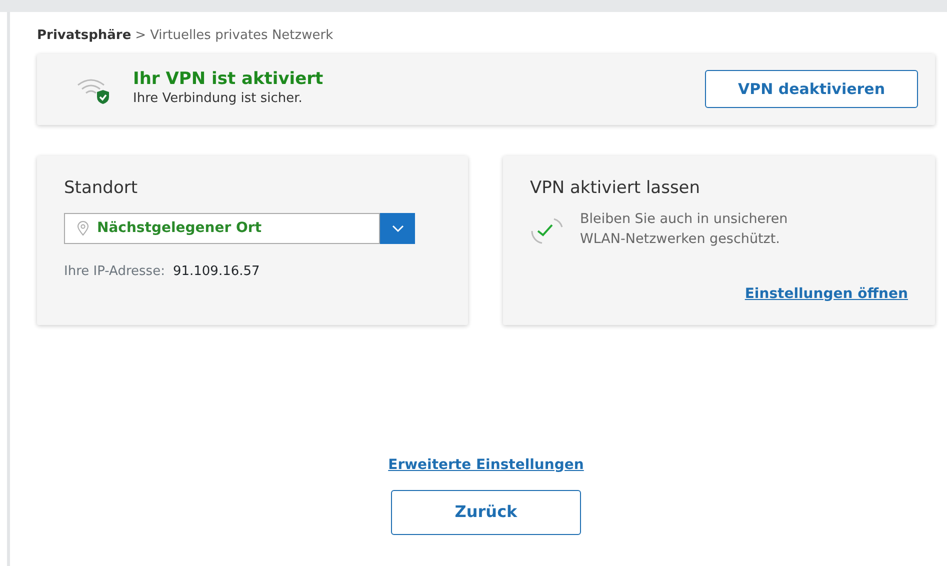  What do you see at coordinates (218, 99) in the screenshot?
I see `status-subtitle: Ihre Verbindung ist sicher.` at bounding box center [218, 99].